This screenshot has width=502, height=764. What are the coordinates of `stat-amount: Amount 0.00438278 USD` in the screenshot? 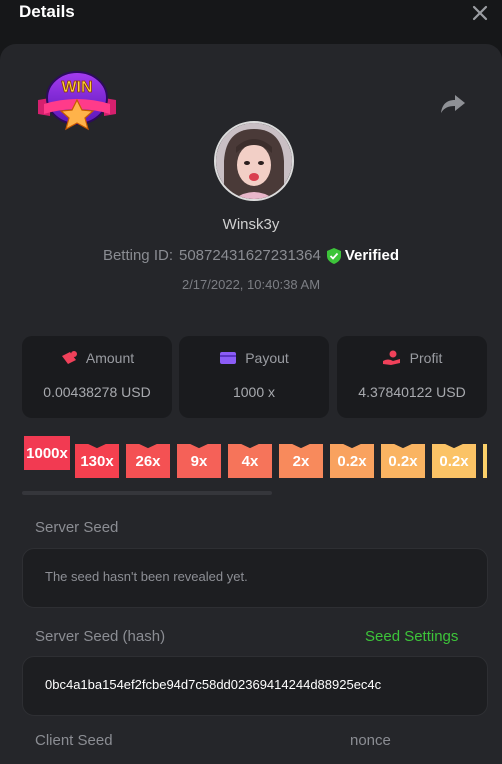 It's located at (97, 377).